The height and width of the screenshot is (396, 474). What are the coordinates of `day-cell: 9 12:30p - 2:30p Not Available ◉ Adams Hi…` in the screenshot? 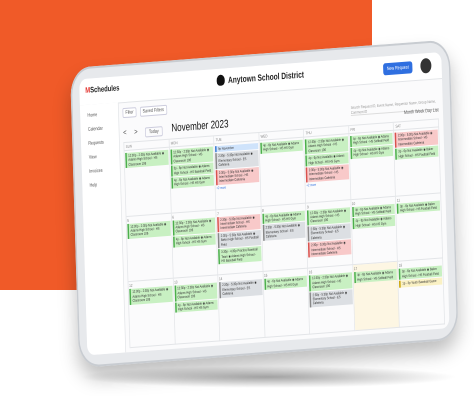 It's located at (330, 234).